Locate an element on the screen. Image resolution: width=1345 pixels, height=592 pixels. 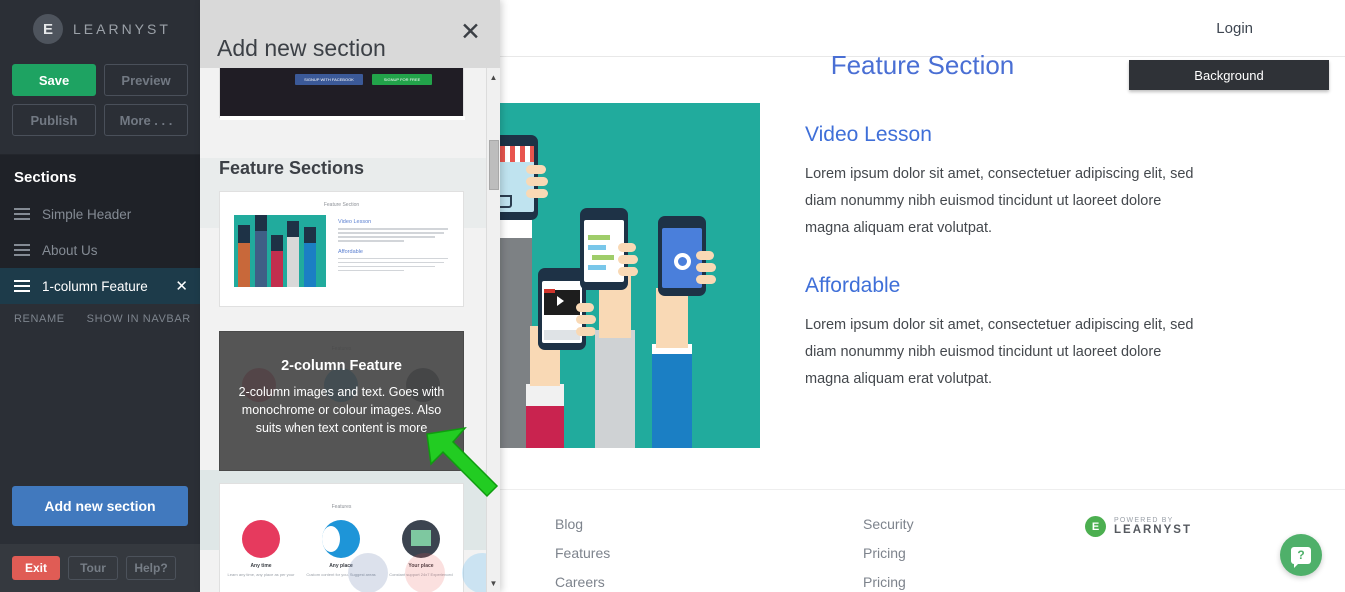
sidebar-item-simple-header: Simple Header is located at coordinates (100, 214).